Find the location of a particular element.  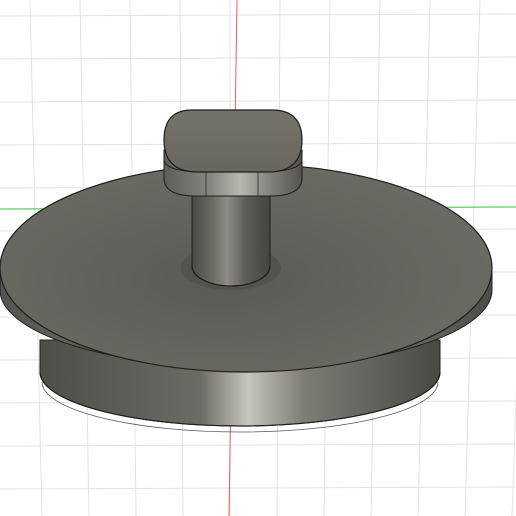

knob-cap is located at coordinates (233, 153).